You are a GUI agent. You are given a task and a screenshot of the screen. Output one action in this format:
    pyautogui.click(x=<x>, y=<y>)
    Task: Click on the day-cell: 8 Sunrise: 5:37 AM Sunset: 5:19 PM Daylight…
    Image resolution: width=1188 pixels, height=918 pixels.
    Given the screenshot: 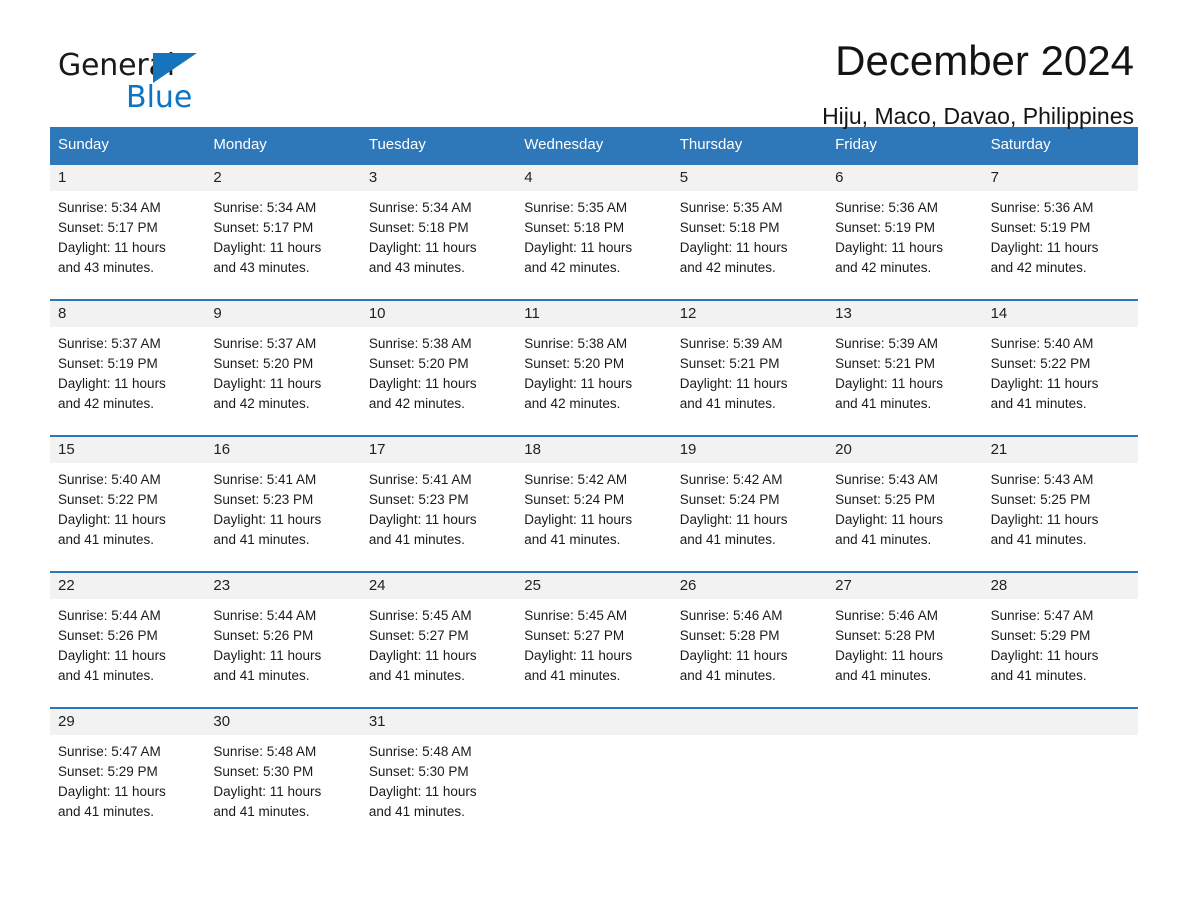 What is the action you would take?
    pyautogui.click(x=128, y=368)
    